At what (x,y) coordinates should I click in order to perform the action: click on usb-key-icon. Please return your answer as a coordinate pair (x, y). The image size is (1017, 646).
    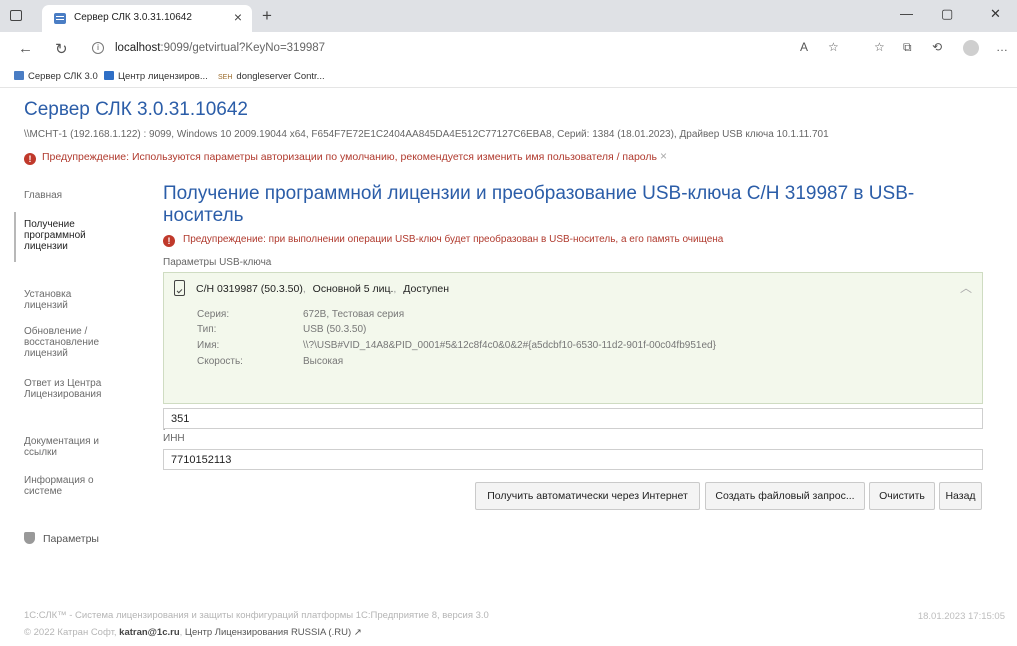
    Looking at the image, I should click on (179, 288).